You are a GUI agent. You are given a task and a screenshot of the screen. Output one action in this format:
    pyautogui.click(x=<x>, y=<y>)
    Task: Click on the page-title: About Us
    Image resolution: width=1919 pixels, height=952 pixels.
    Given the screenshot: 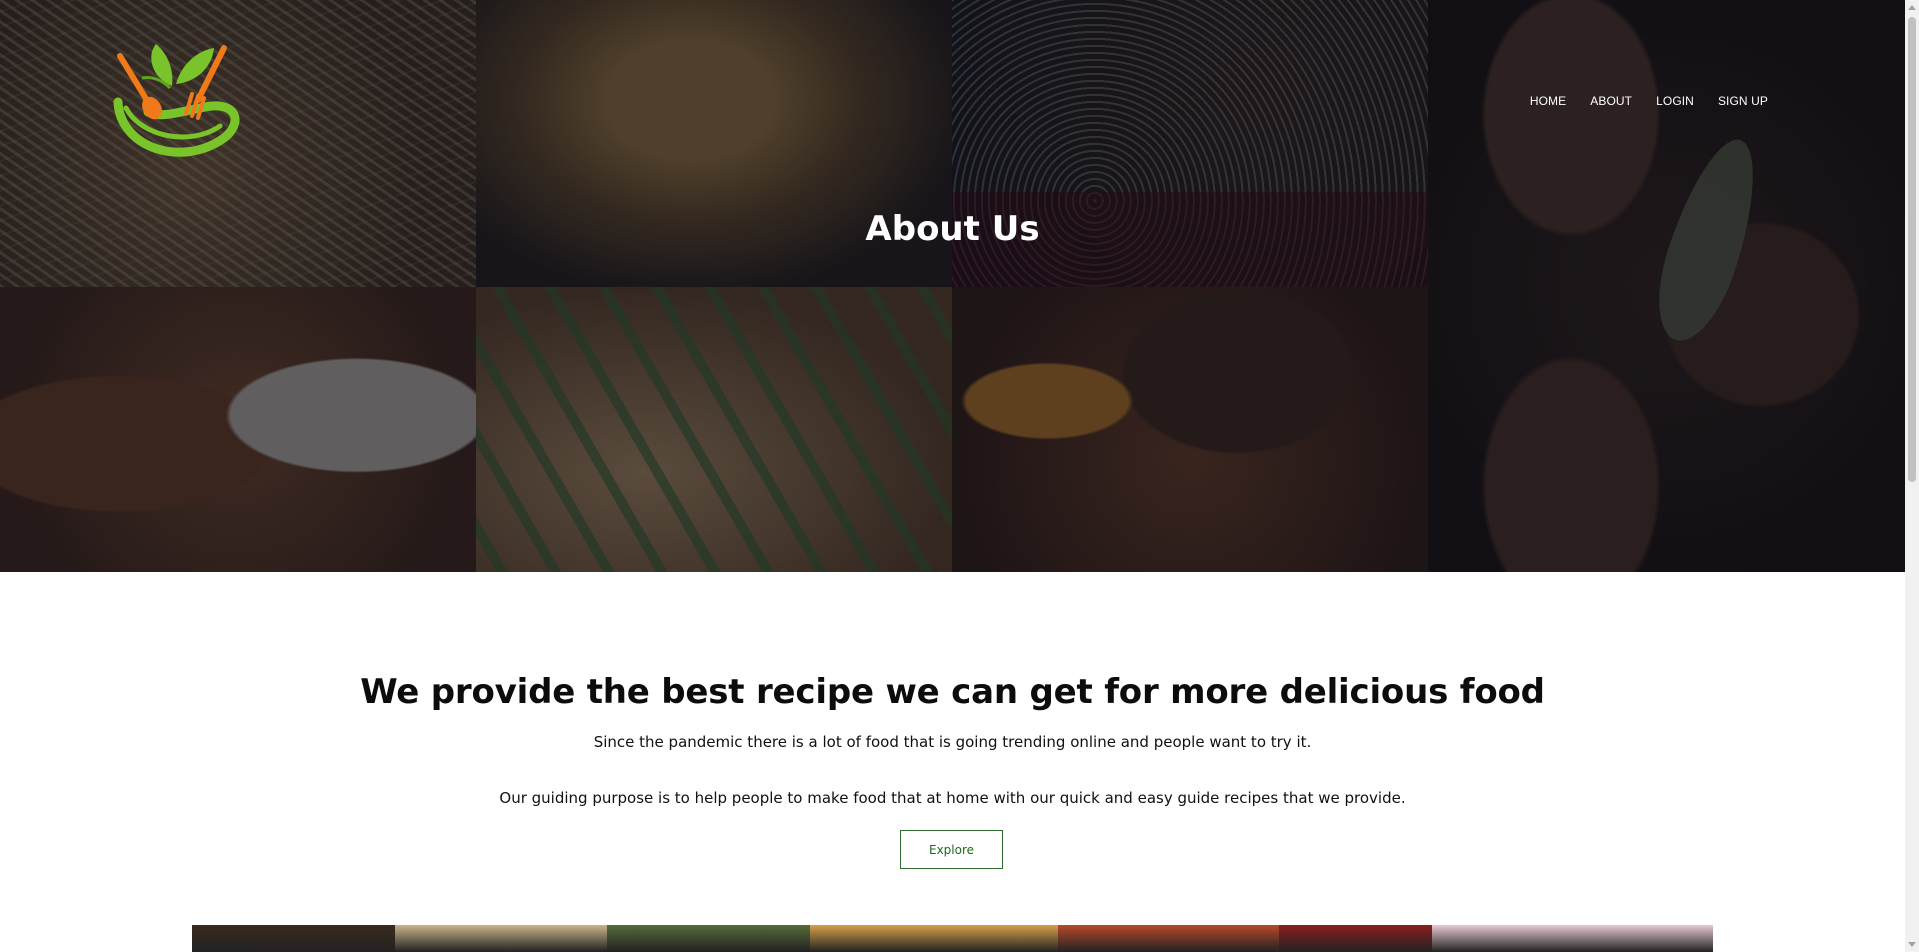 What is the action you would take?
    pyautogui.click(x=952, y=229)
    